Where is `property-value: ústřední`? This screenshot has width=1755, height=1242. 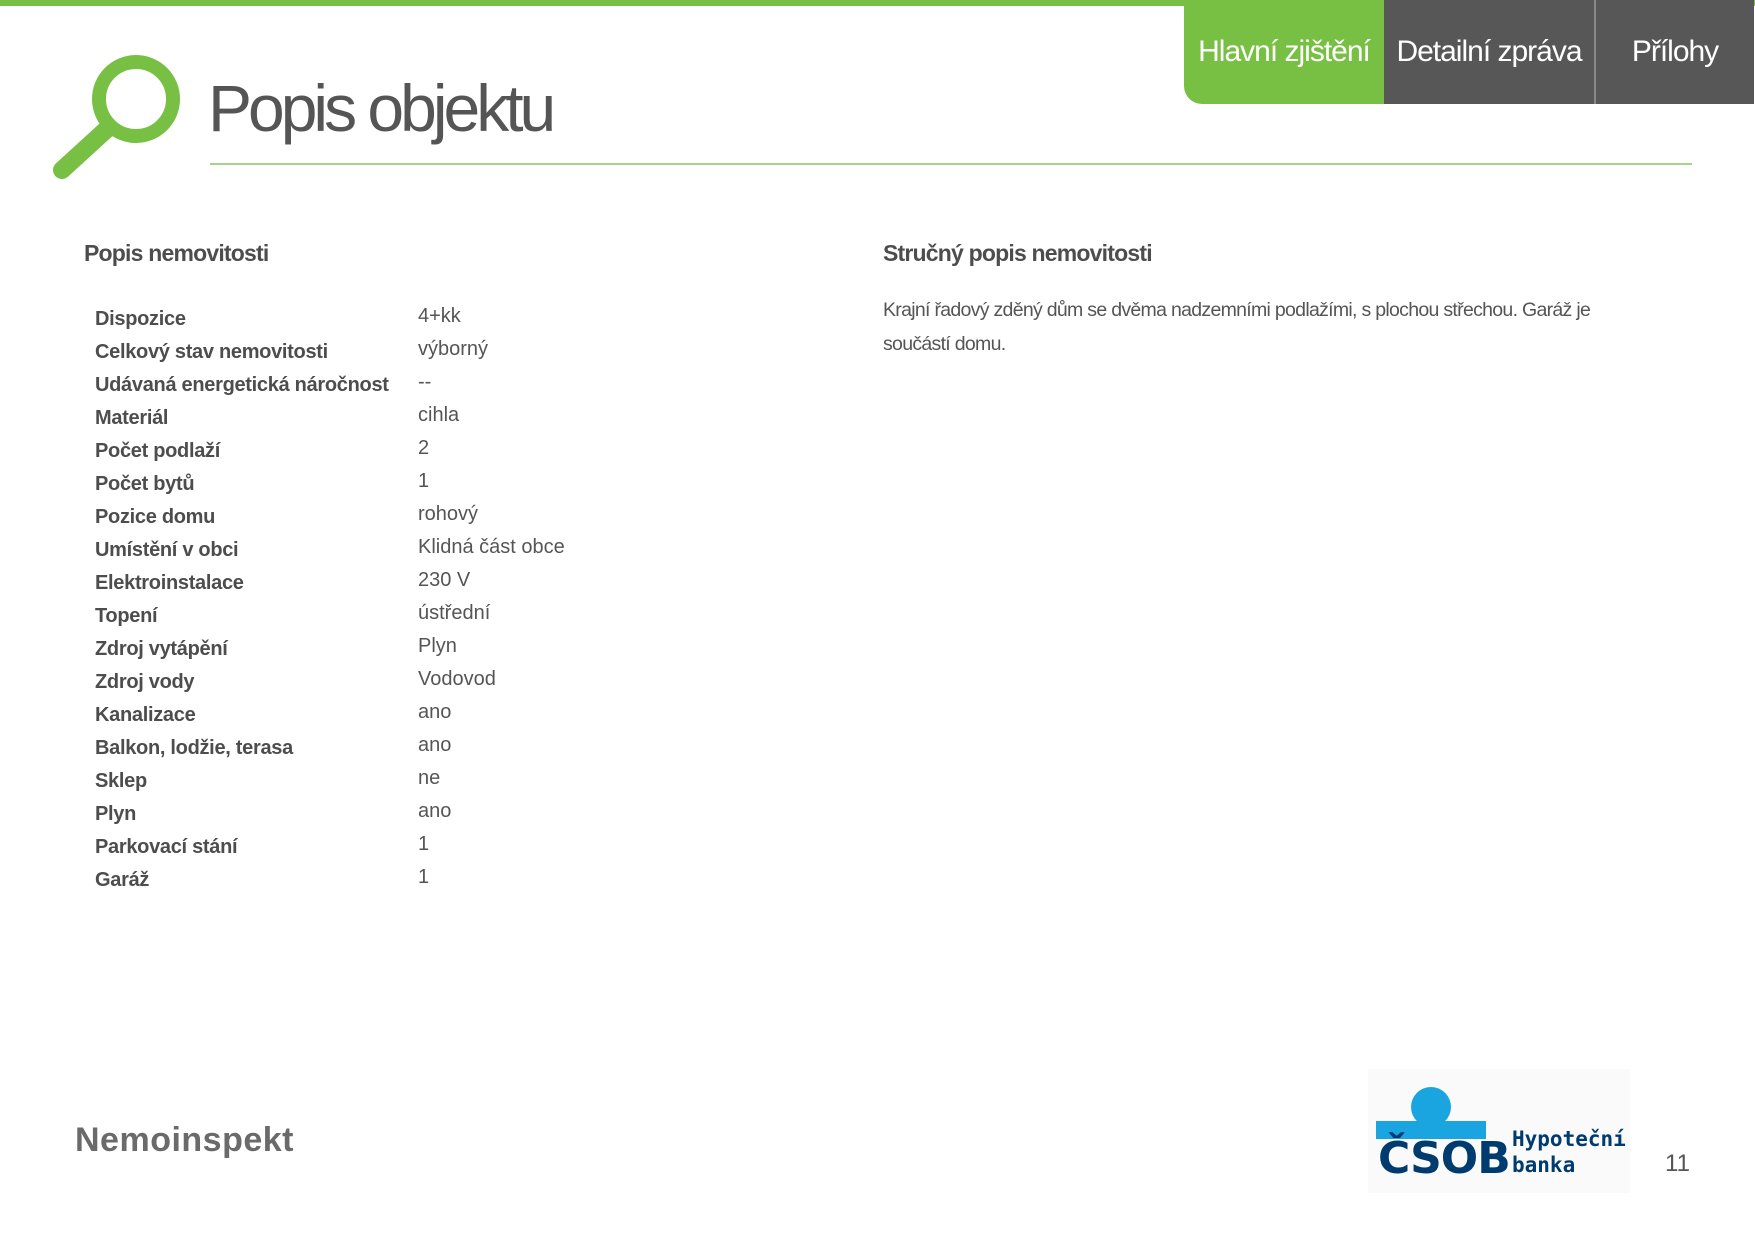
property-value: ústřední is located at coordinates (454, 613).